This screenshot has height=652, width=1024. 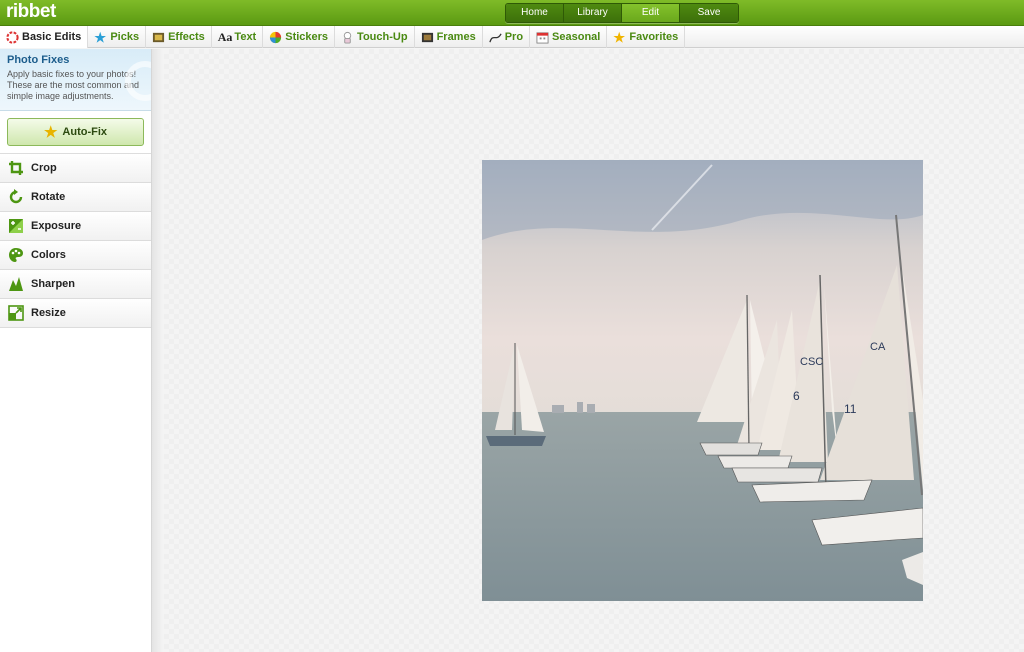 I want to click on tab-frames: Frames, so click(x=449, y=37).